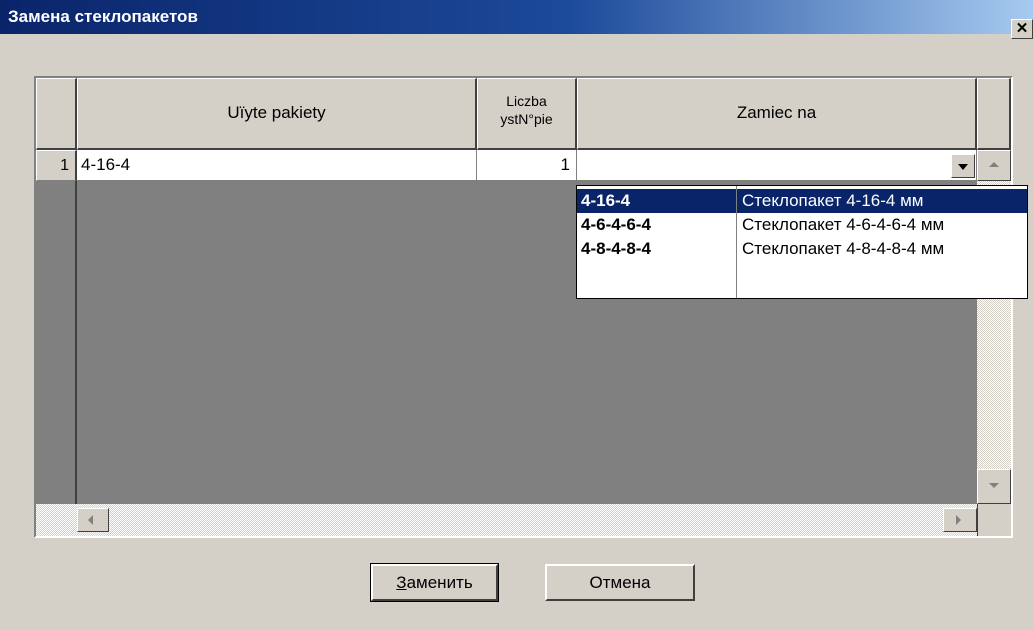 The width and height of the screenshot is (1033, 630). I want to click on window-title: Замена стеклопакетов, so click(103, 16).